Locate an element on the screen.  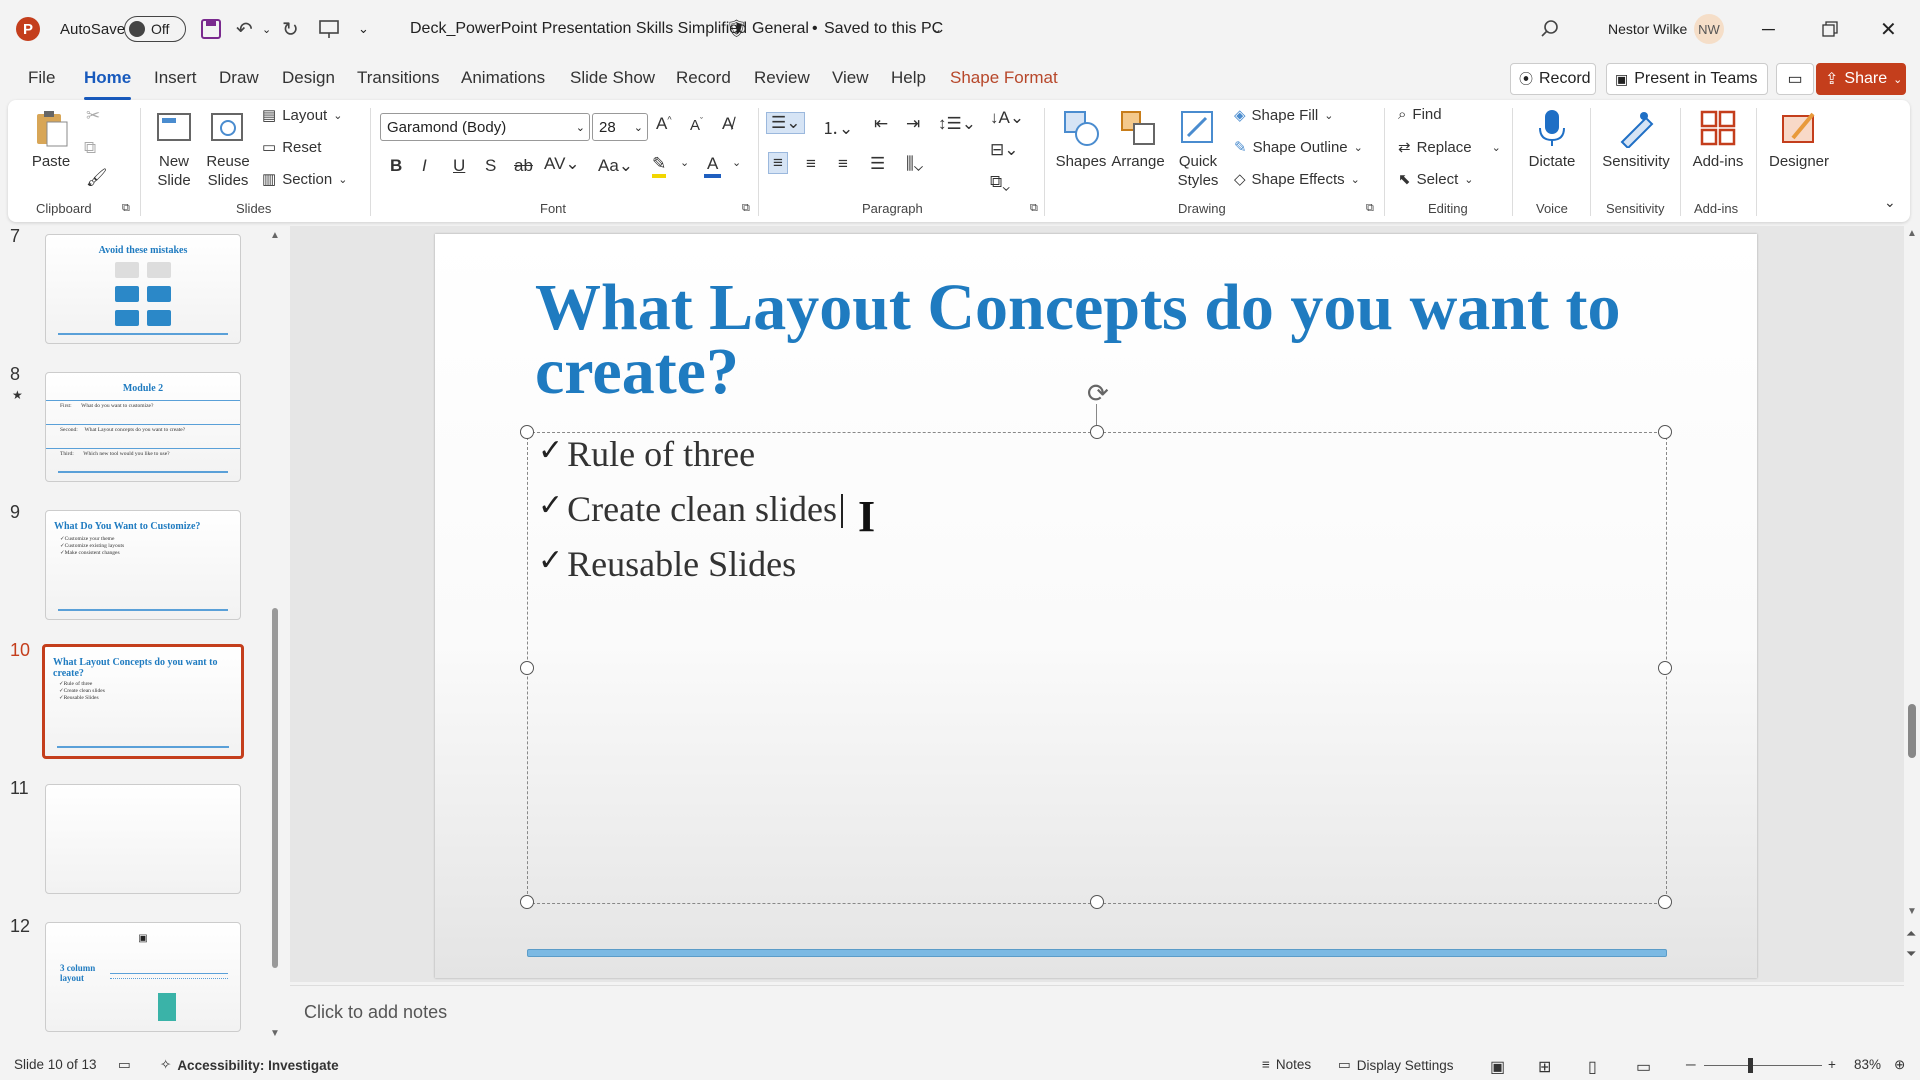
line-spacing-icon: ↕☰⌄ is located at coordinates (957, 124).